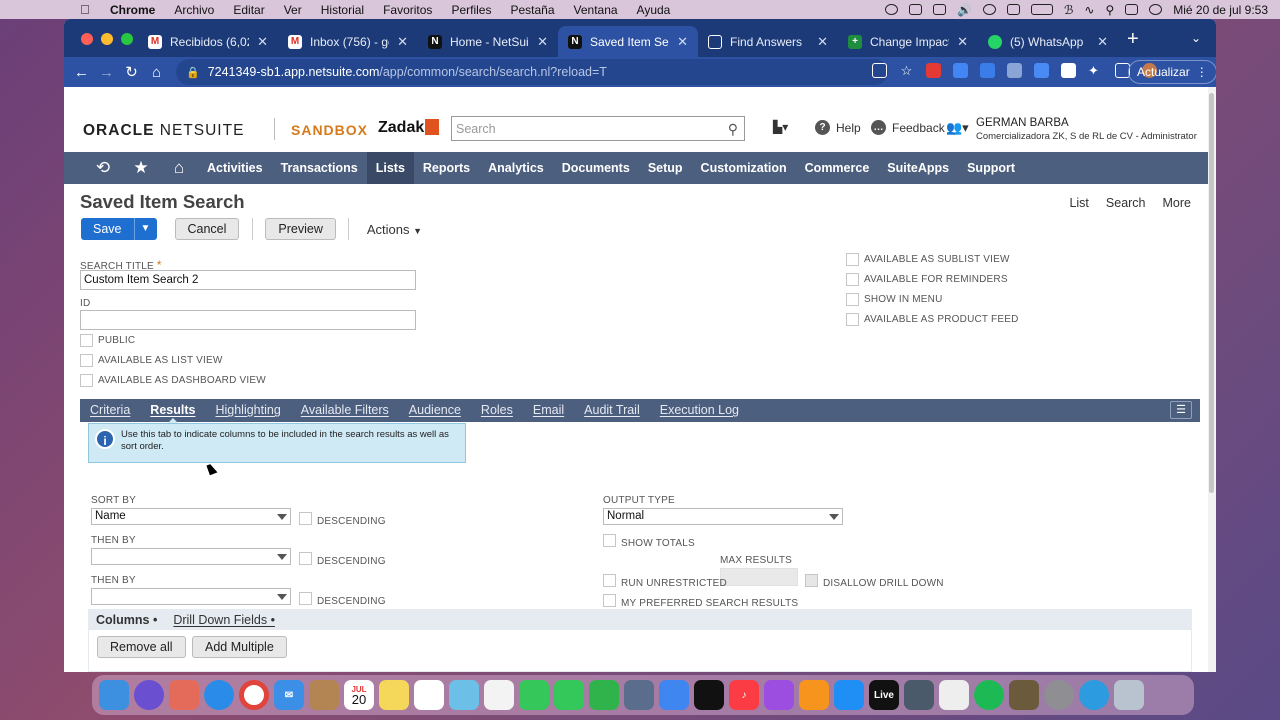 Image resolution: width=1280 pixels, height=720 pixels. Describe the element at coordinates (239, 647) in the screenshot. I see `add-multiple-button: Add Multiple` at that location.